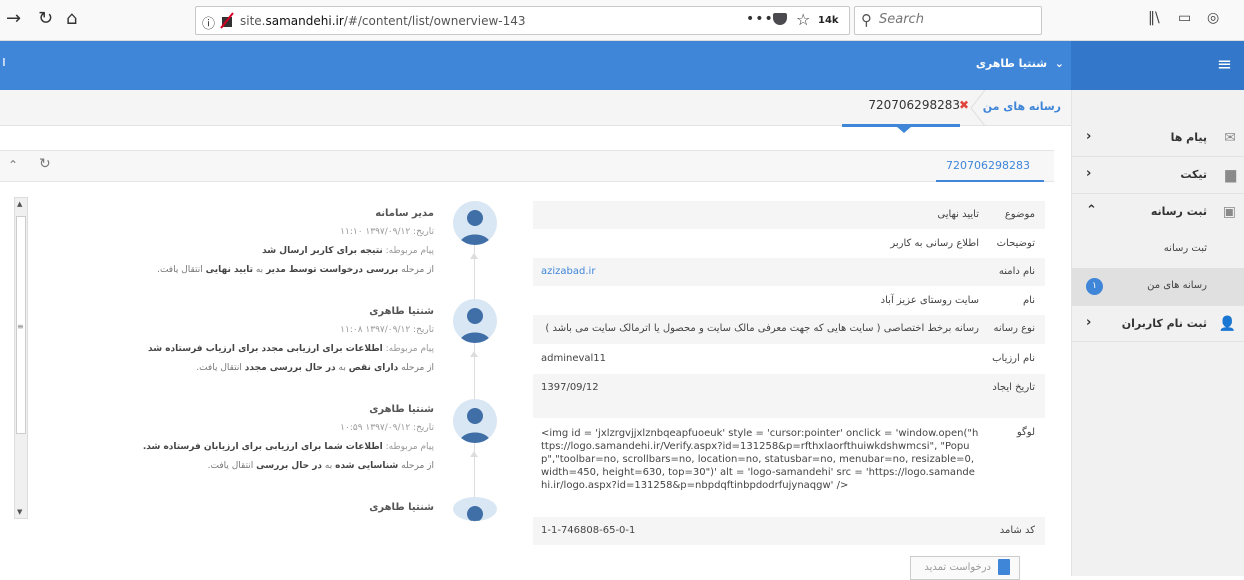  Describe the element at coordinates (1227, 324) in the screenshot. I see `user-add-icon: 👤` at that location.